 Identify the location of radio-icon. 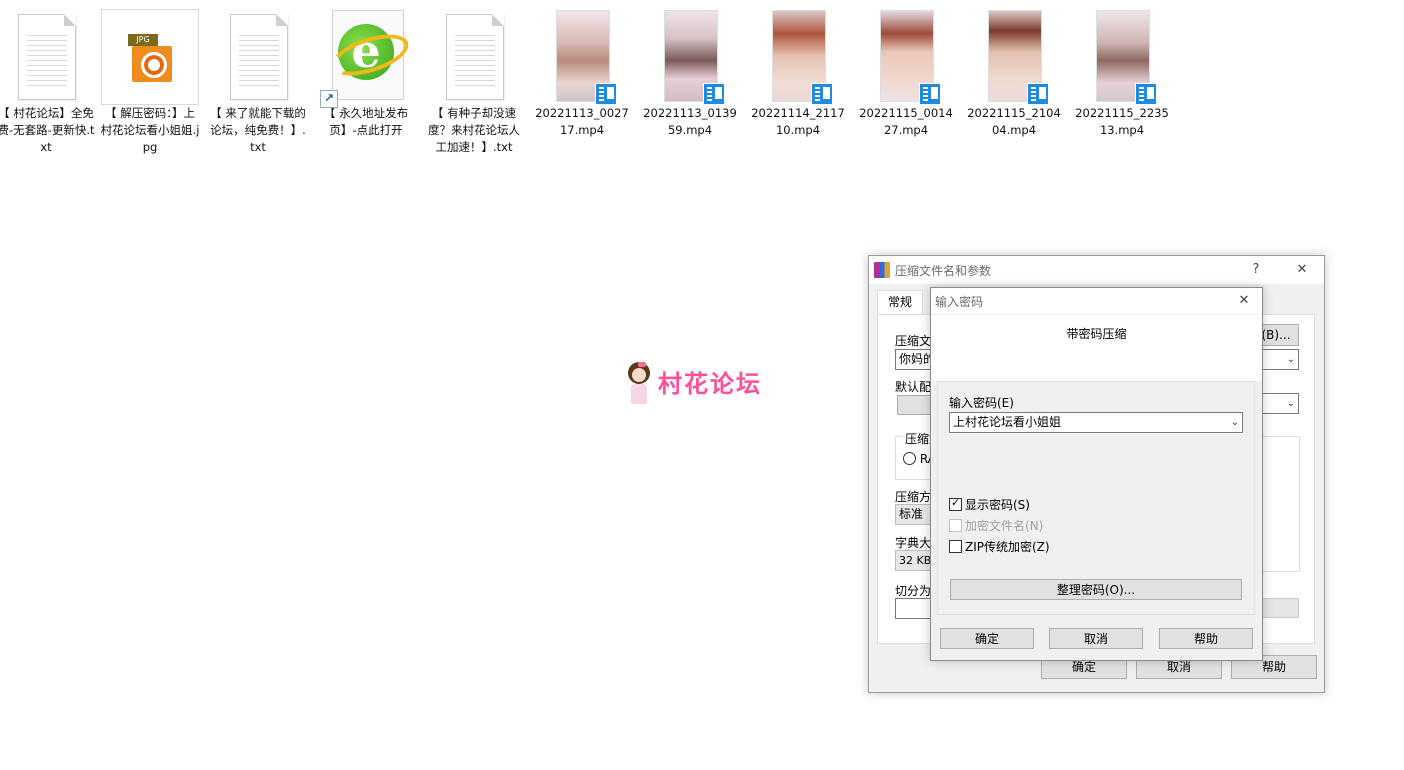
(909, 458).